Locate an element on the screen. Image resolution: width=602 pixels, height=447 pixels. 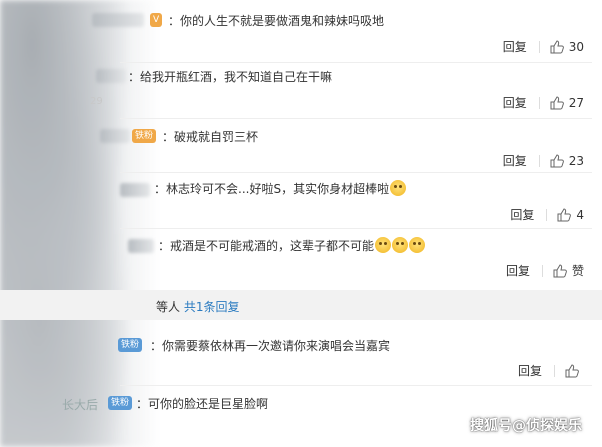
comment-text: ：你的人生不就是要做酒鬼和辣妹吗吸地 is located at coordinates (276, 21).